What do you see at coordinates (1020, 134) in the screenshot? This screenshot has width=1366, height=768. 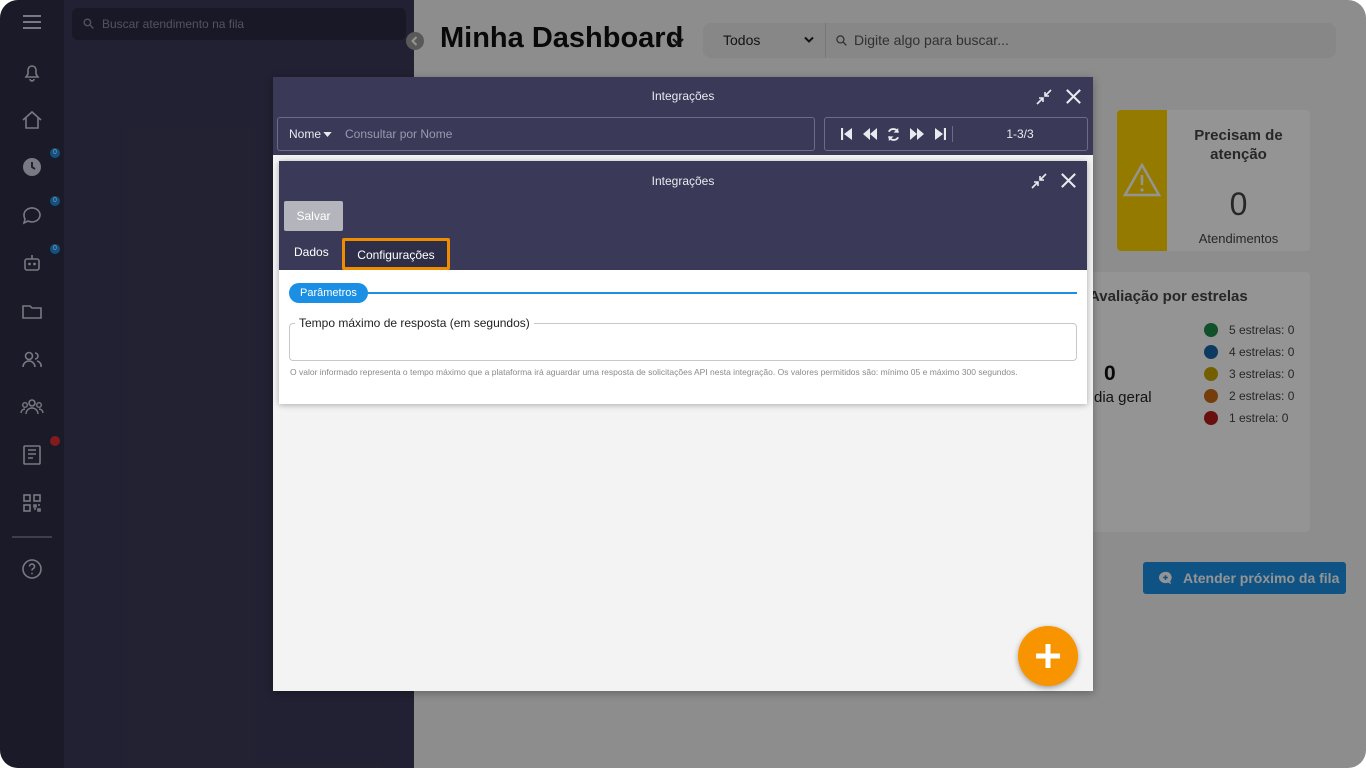 I see `page-count: 1-3/3` at bounding box center [1020, 134].